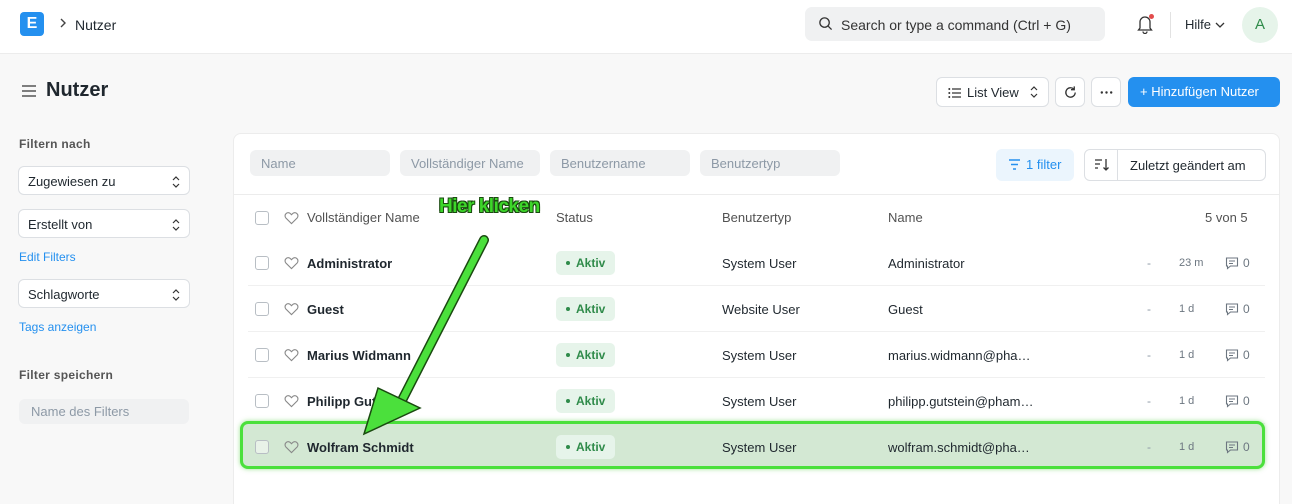 This screenshot has width=1292, height=504. I want to click on select-all-checkbox, so click(262, 218).